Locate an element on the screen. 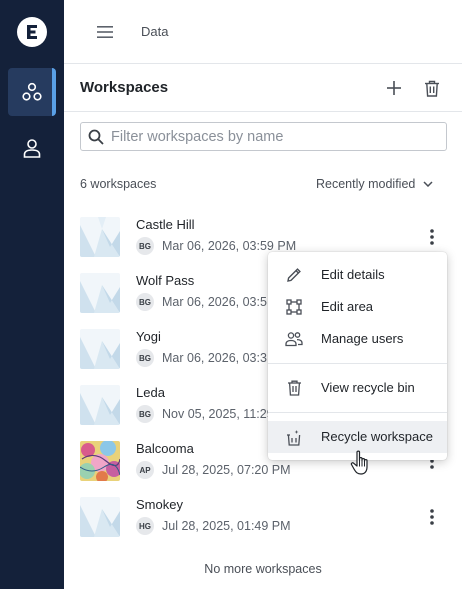  hamburger-menu-button is located at coordinates (105, 32).